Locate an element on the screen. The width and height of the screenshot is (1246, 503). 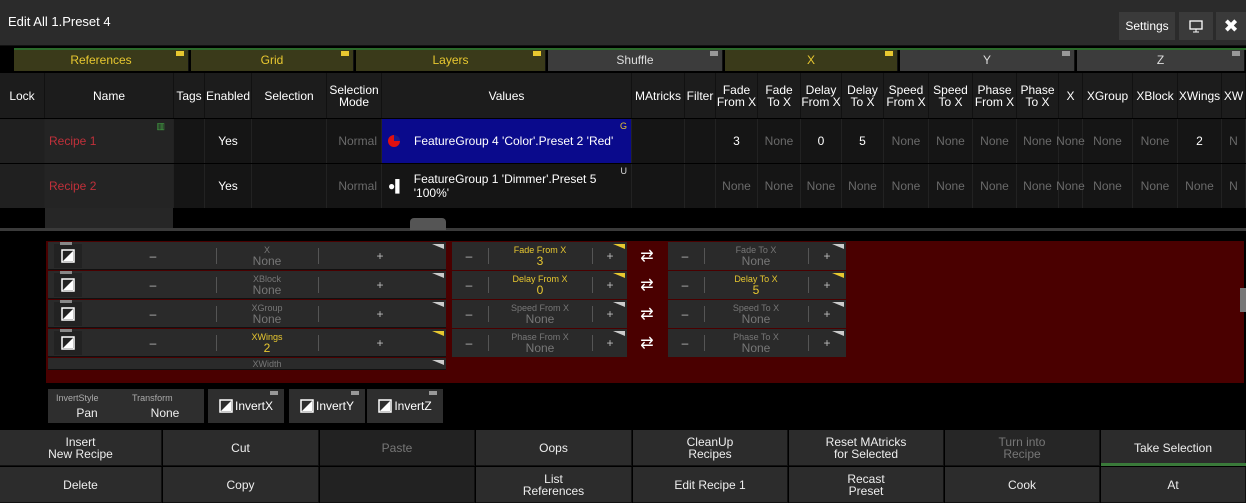
cell-20: 2 is located at coordinates (1200, 141).